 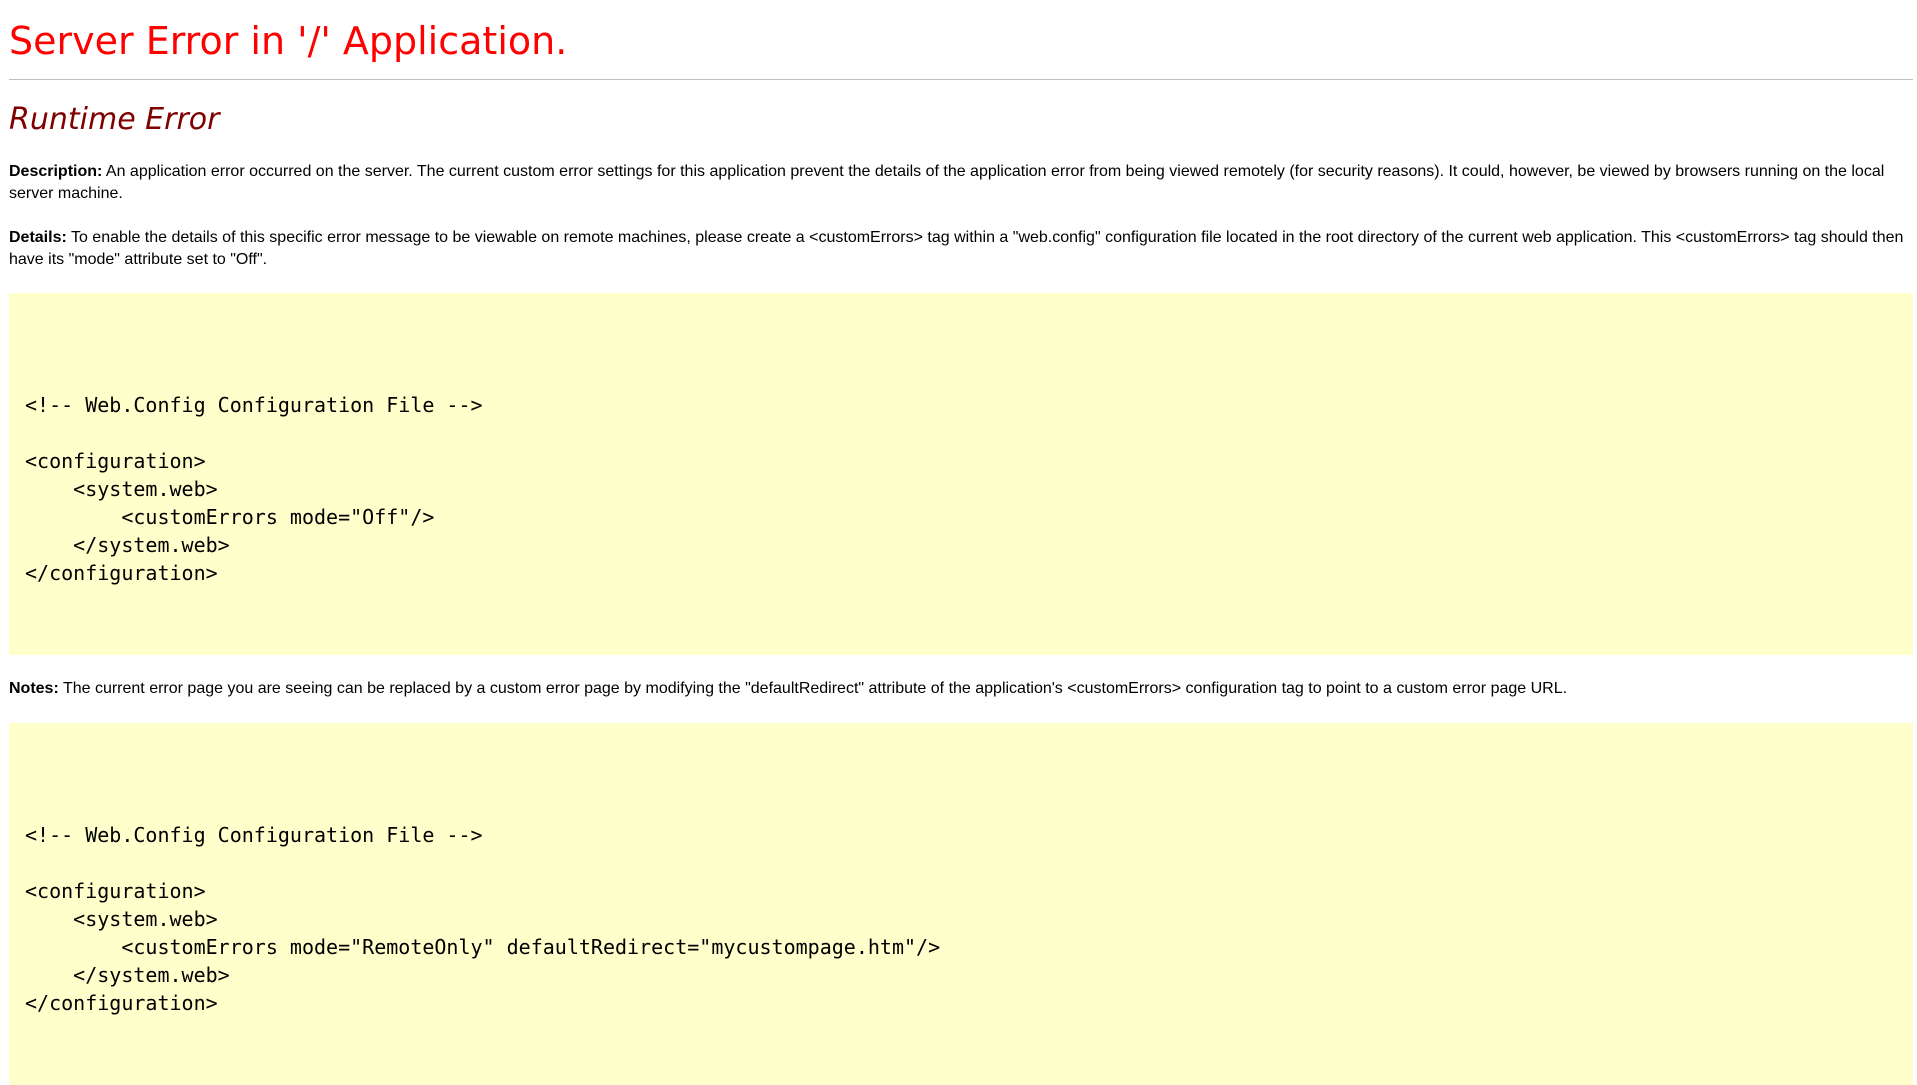 I want to click on description-label: Description:, so click(x=56, y=171).